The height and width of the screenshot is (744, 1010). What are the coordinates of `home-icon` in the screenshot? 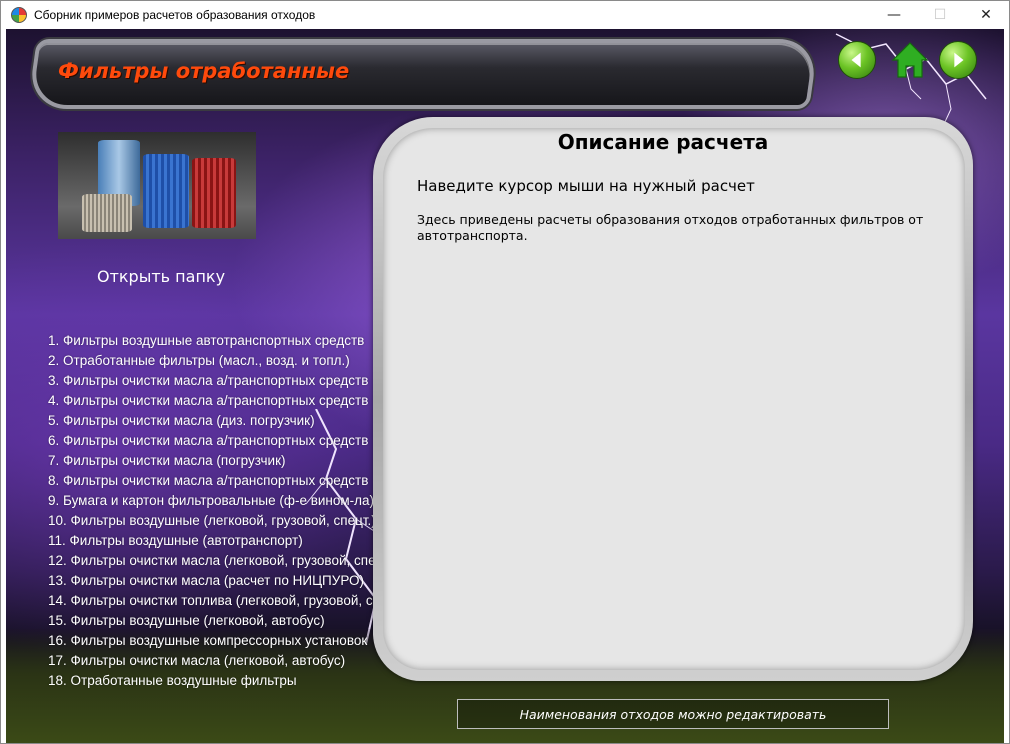 It's located at (910, 60).